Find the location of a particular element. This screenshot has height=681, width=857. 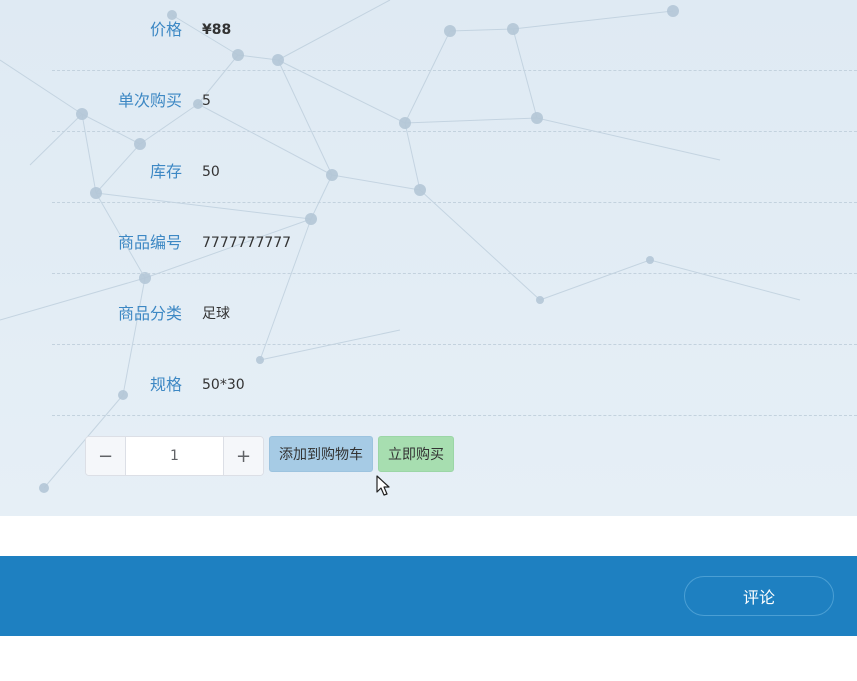

price-label: 价格 is located at coordinates (165, 29).